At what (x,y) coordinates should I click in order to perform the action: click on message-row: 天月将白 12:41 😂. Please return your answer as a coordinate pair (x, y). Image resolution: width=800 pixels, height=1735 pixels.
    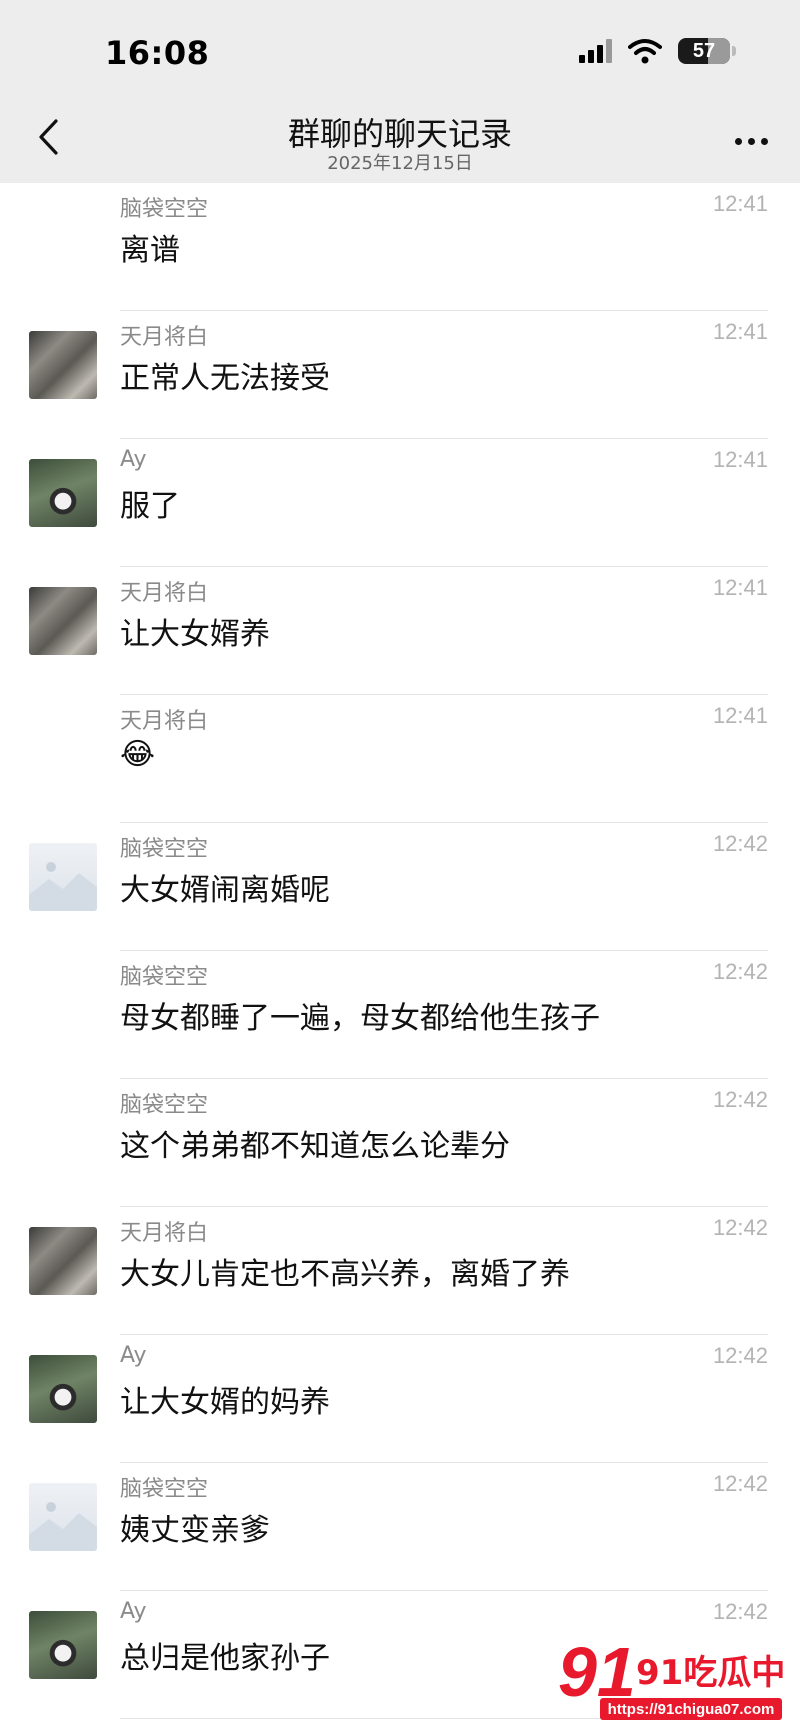
    Looking at the image, I should click on (400, 759).